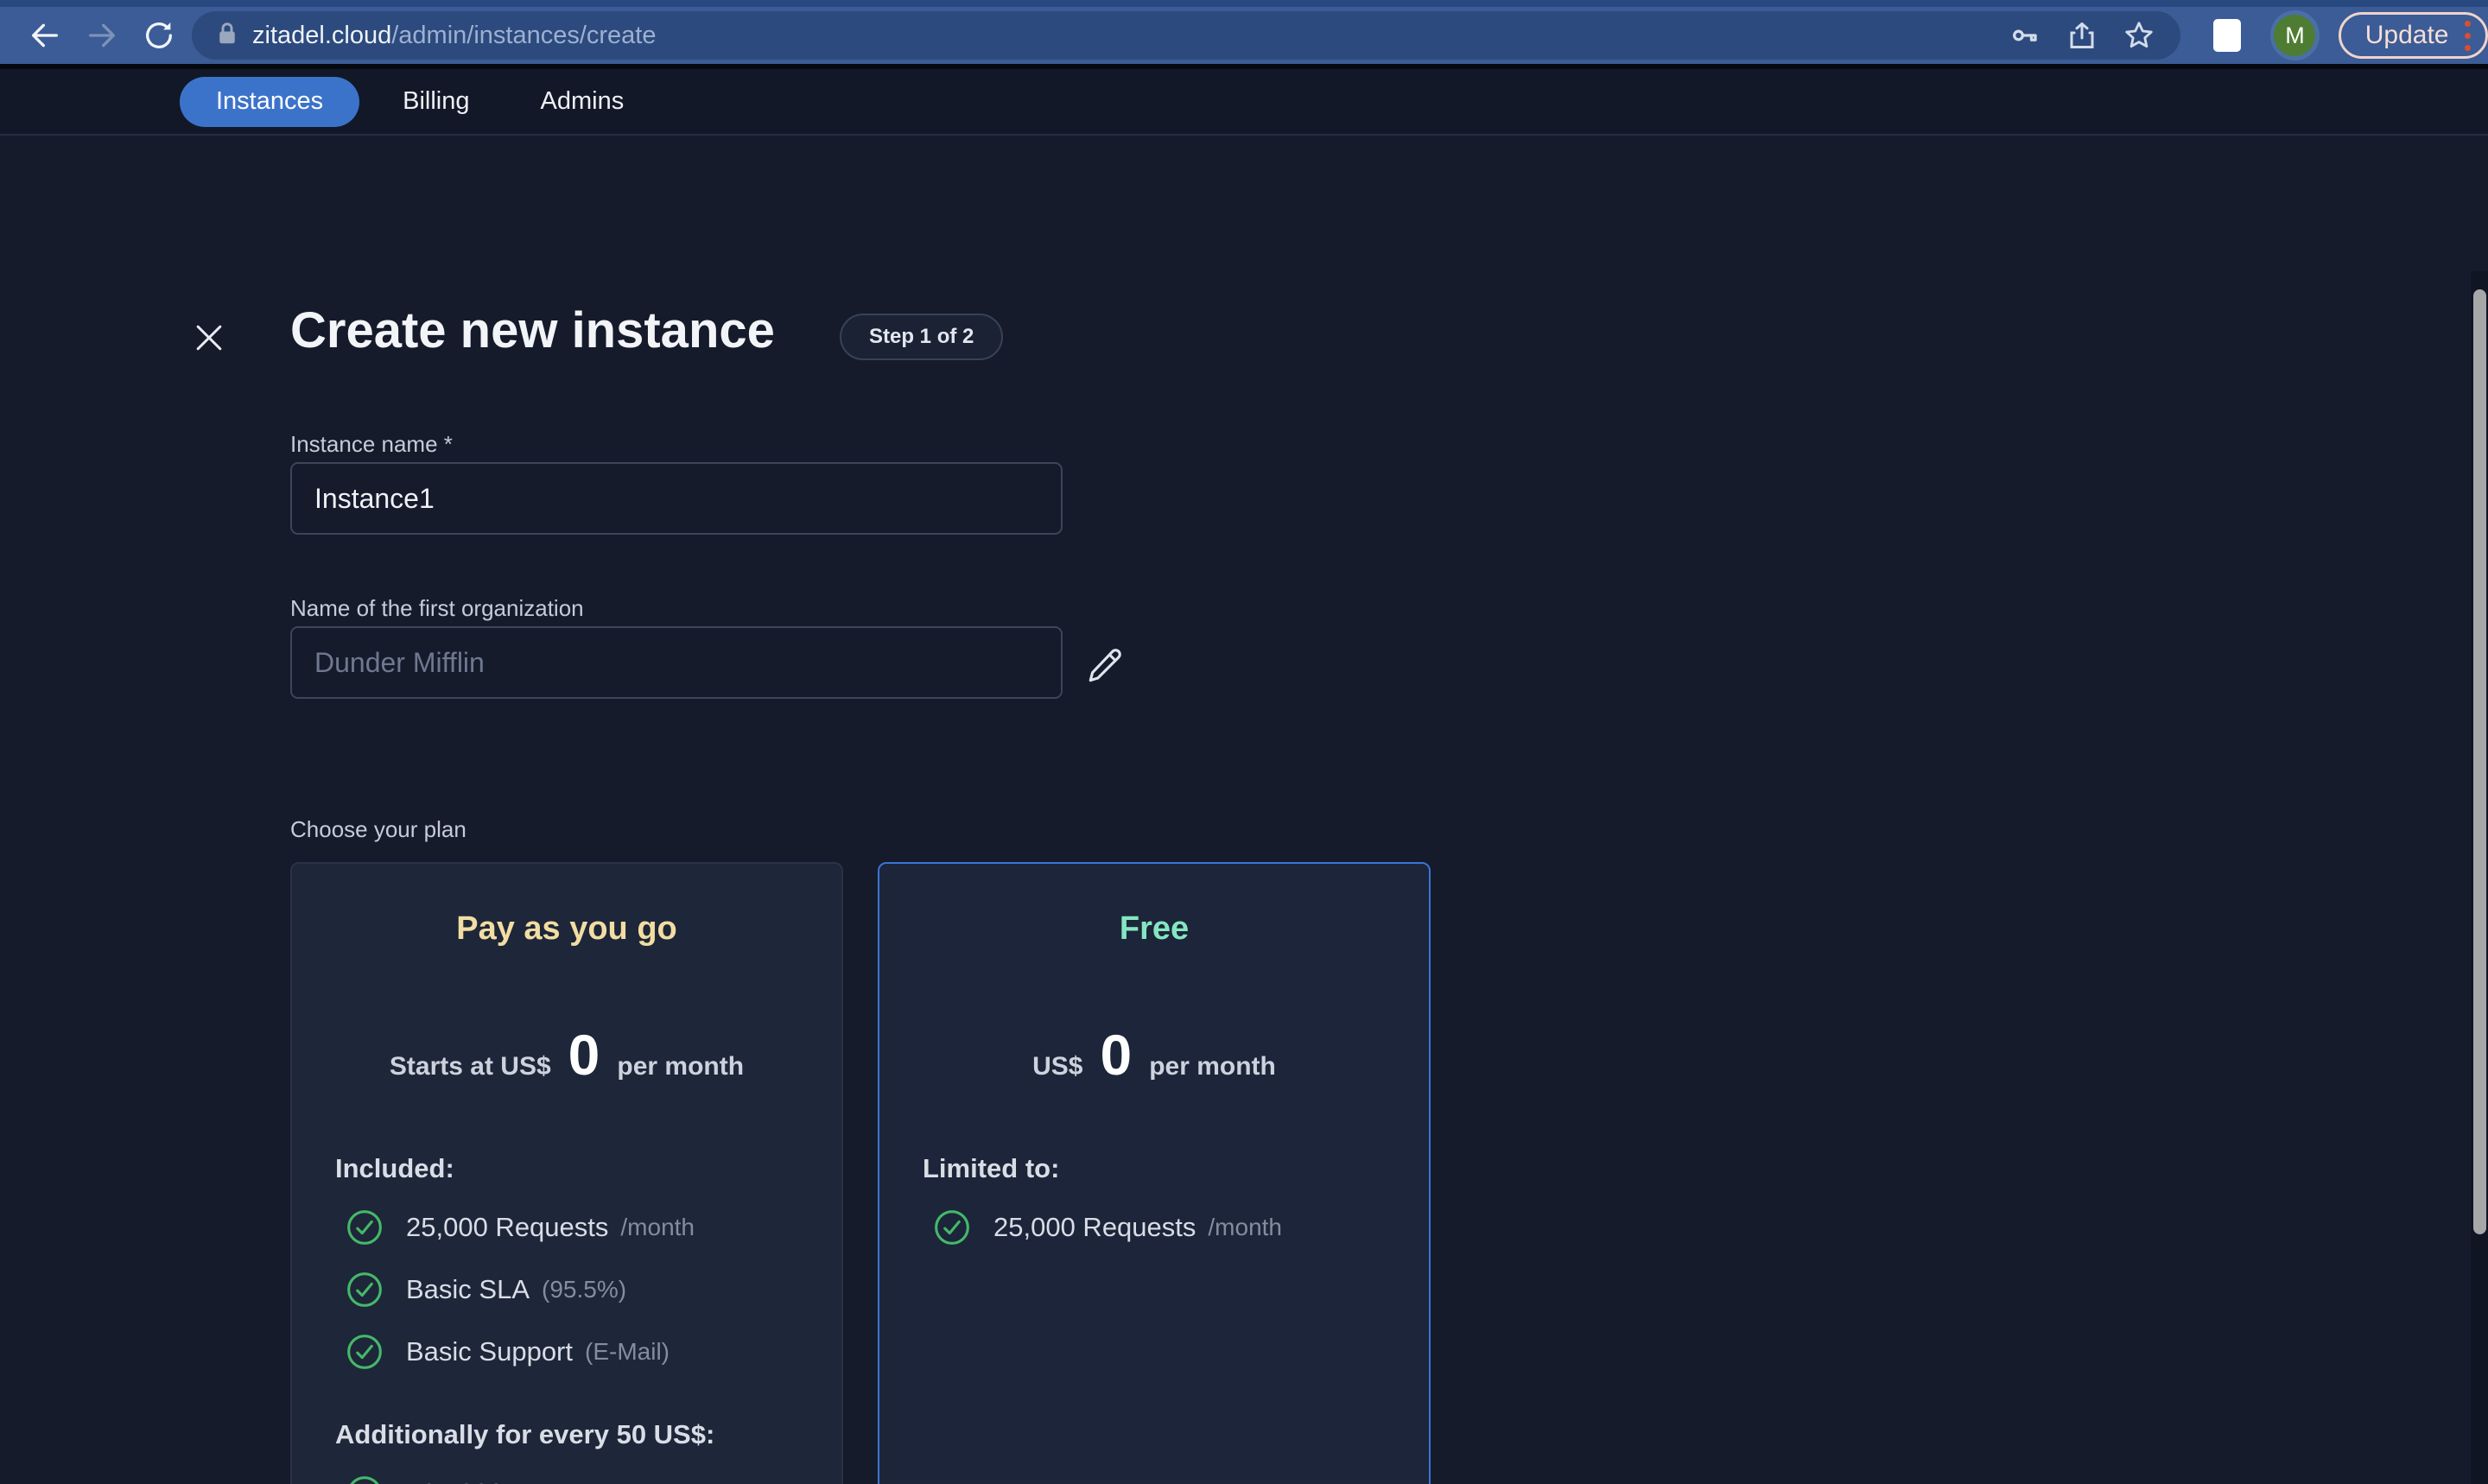 Image resolution: width=2488 pixels, height=1484 pixels. I want to click on extra-header: Additionally for every 50 US$:, so click(525, 1434).